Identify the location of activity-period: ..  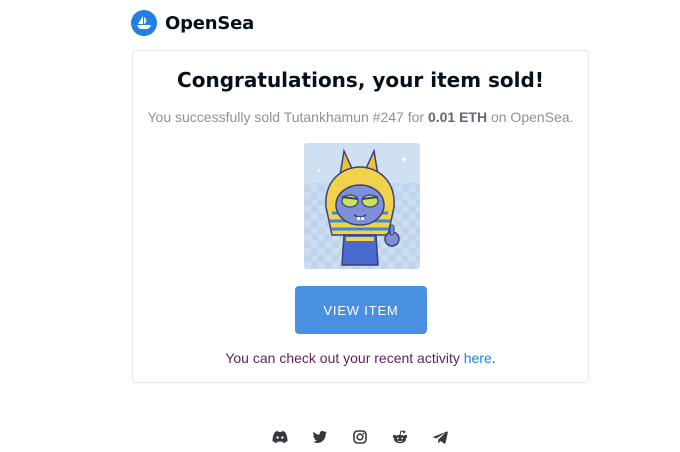
(493, 358).